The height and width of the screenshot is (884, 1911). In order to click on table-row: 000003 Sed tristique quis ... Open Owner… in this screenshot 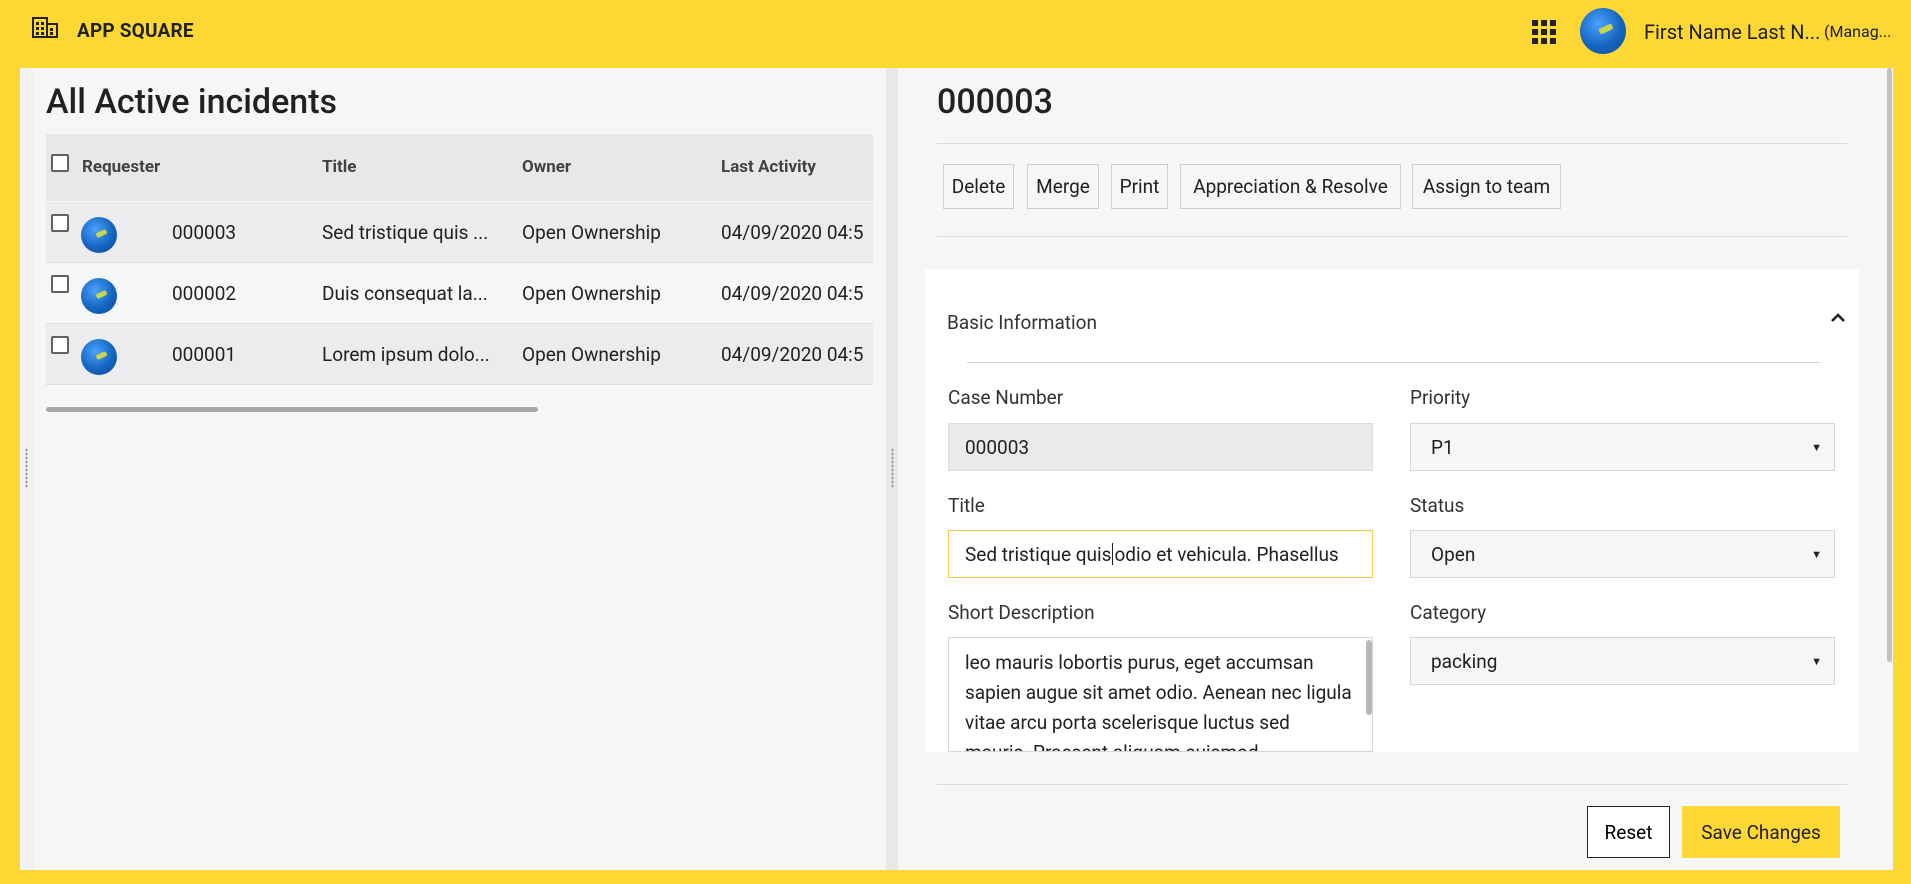, I will do `click(459, 232)`.